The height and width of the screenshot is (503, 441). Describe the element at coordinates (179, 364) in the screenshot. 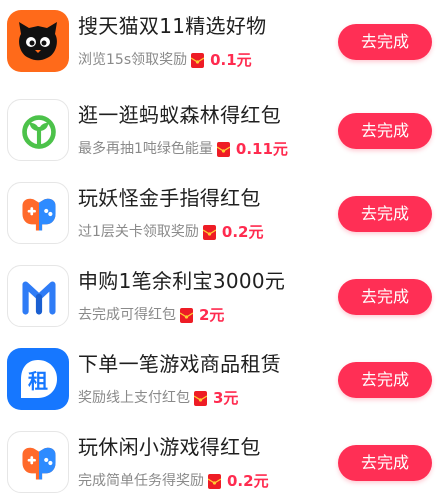

I see `task-title: 下单一笔游戏商品租赁` at that location.